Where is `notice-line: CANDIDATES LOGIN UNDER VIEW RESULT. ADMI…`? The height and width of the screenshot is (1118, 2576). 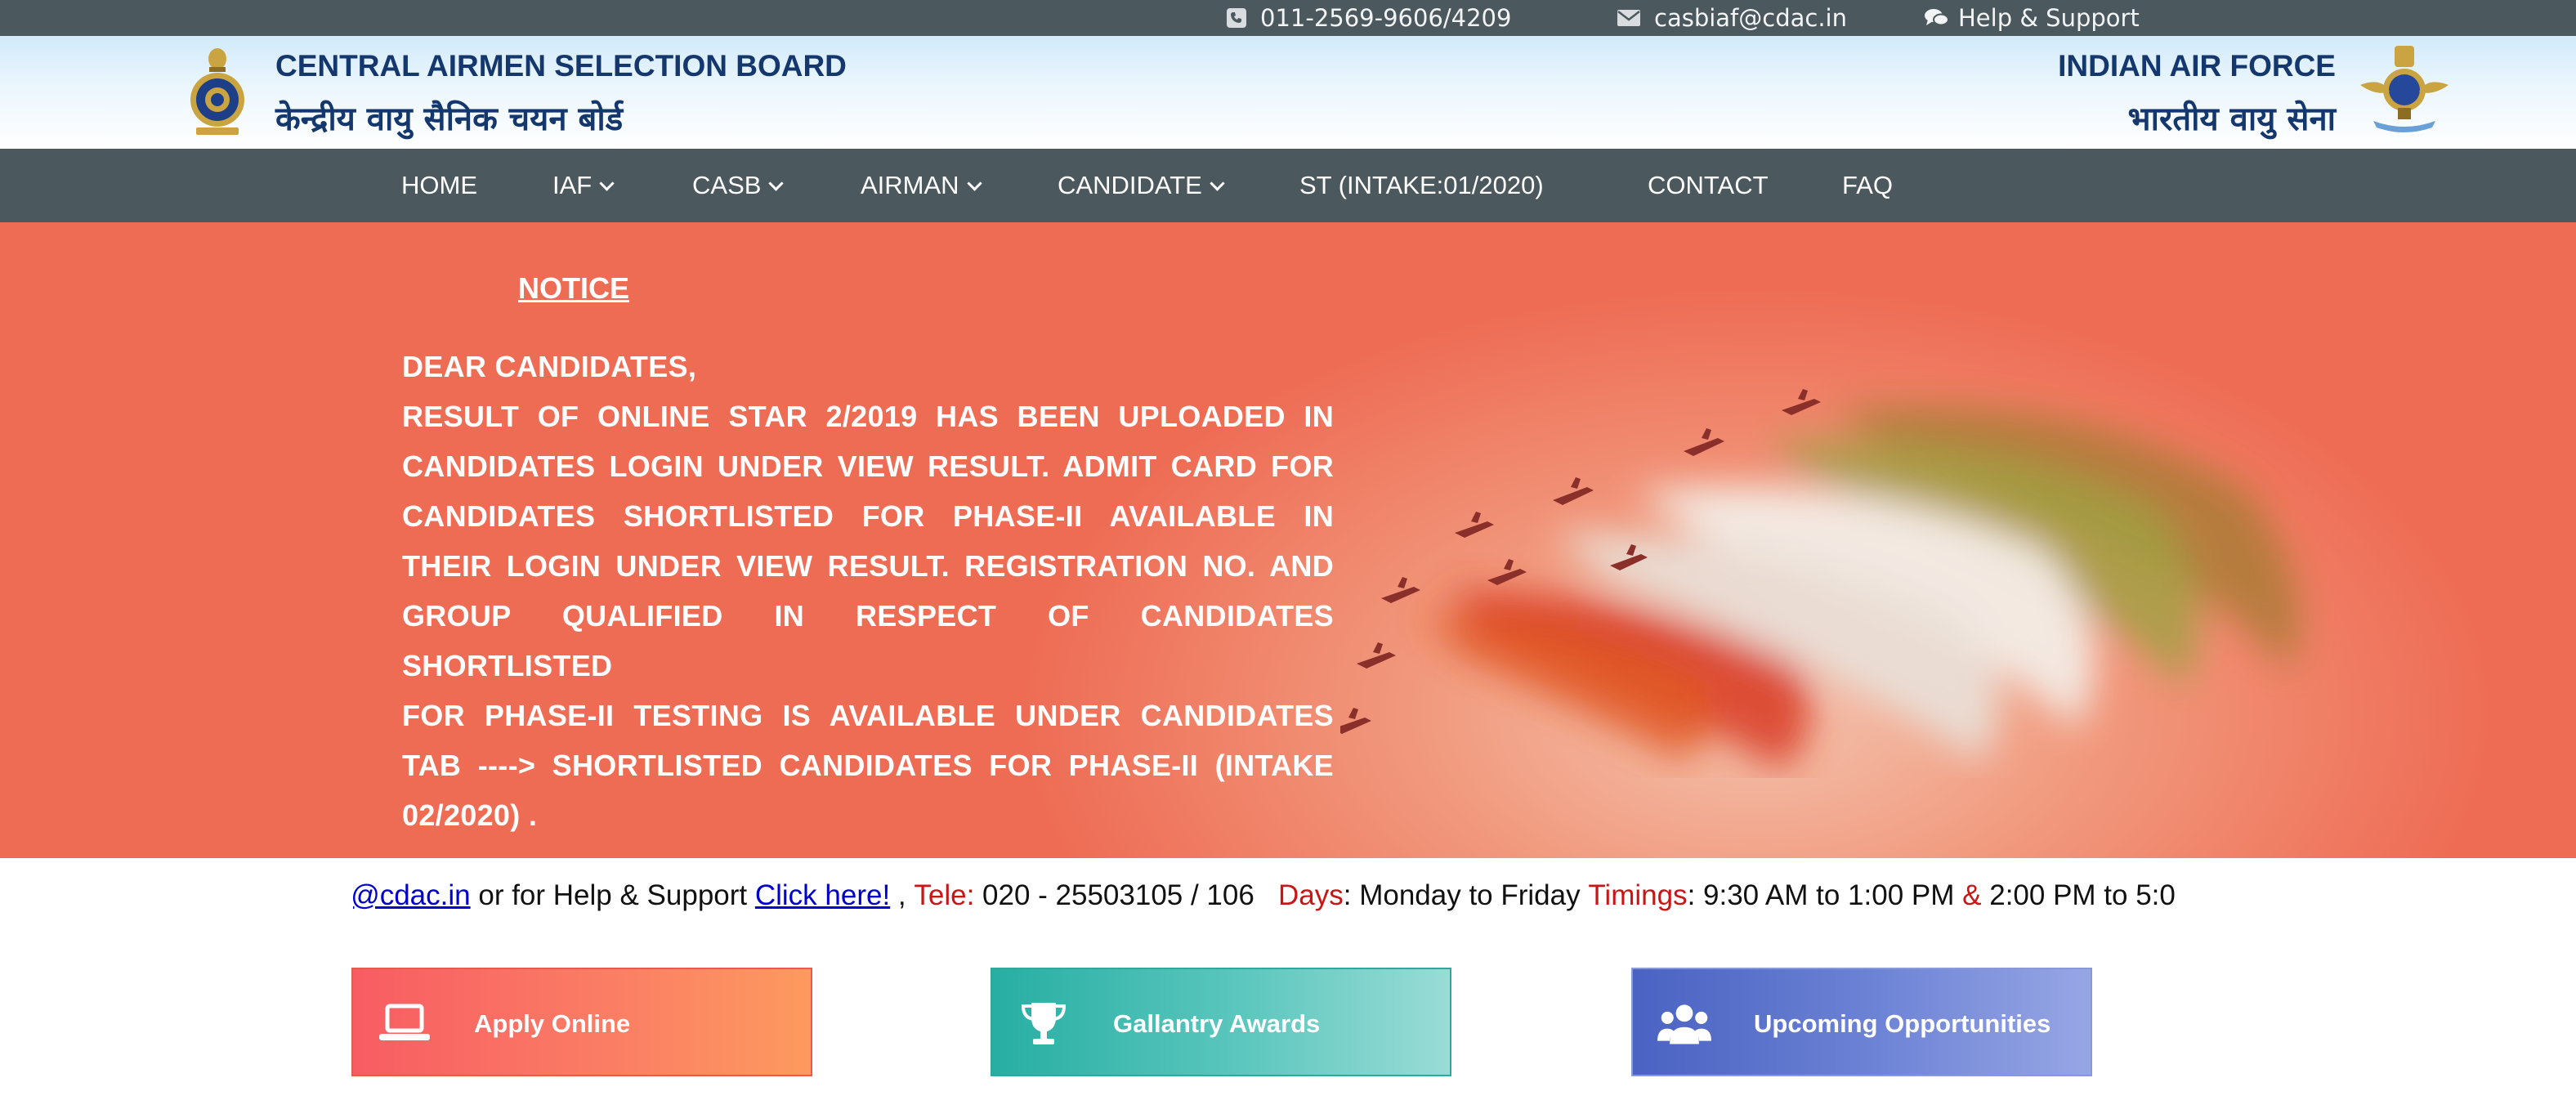
notice-line: CANDIDATES LOGIN UNDER VIEW RESULT. ADMI… is located at coordinates (868, 466).